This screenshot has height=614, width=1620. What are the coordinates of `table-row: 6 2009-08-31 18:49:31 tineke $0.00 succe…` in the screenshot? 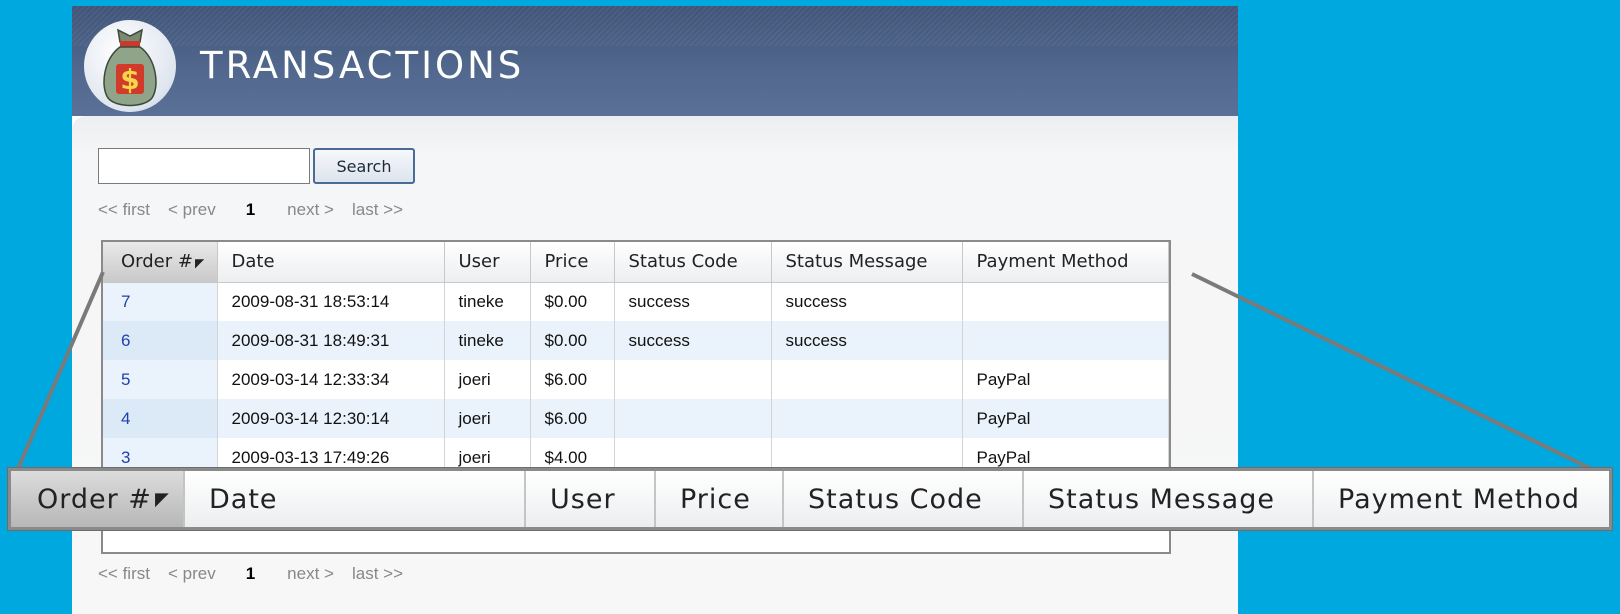 It's located at (636, 340).